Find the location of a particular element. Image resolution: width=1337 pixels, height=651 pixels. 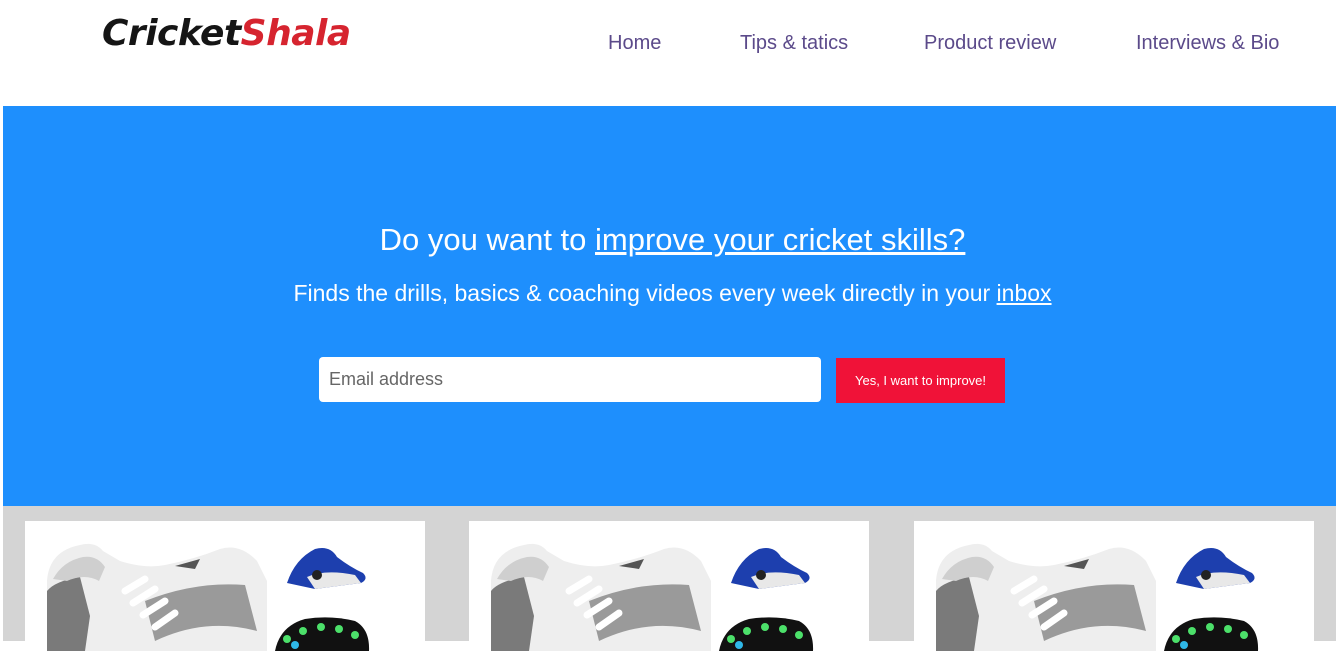

email-input is located at coordinates (570, 379).